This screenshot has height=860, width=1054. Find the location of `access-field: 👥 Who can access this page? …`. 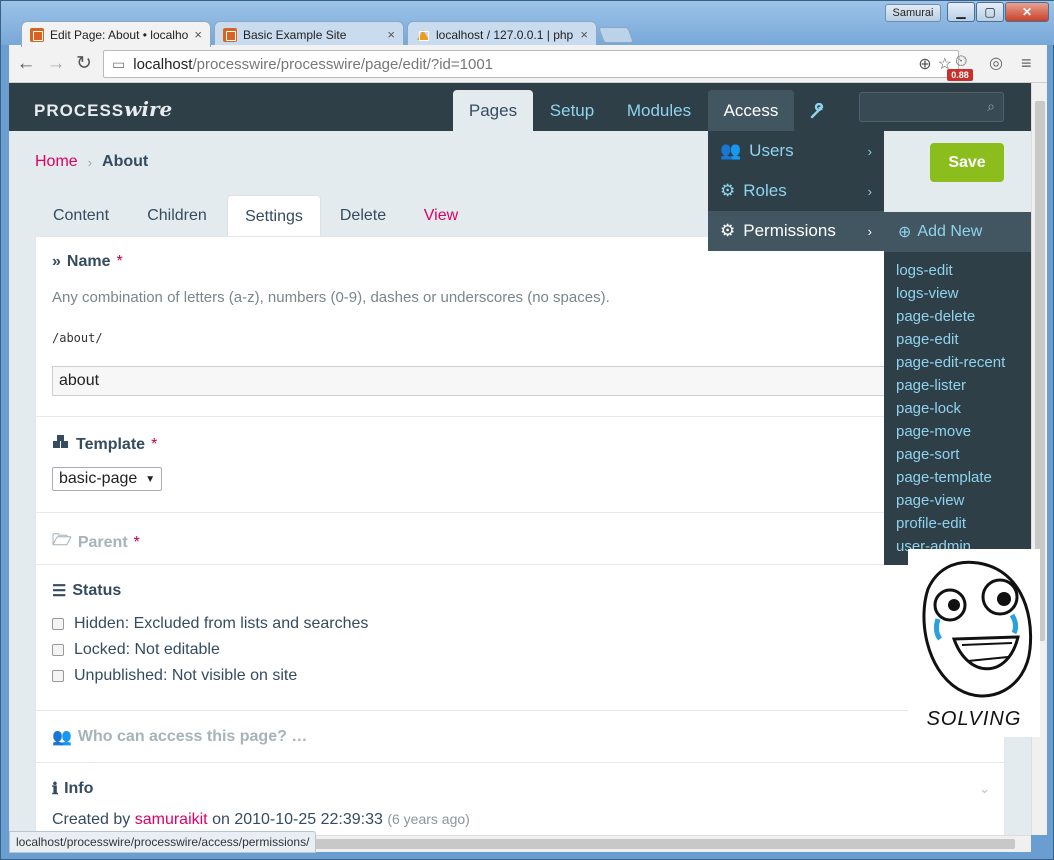

access-field: 👥 Who can access this page? … is located at coordinates (521, 737).